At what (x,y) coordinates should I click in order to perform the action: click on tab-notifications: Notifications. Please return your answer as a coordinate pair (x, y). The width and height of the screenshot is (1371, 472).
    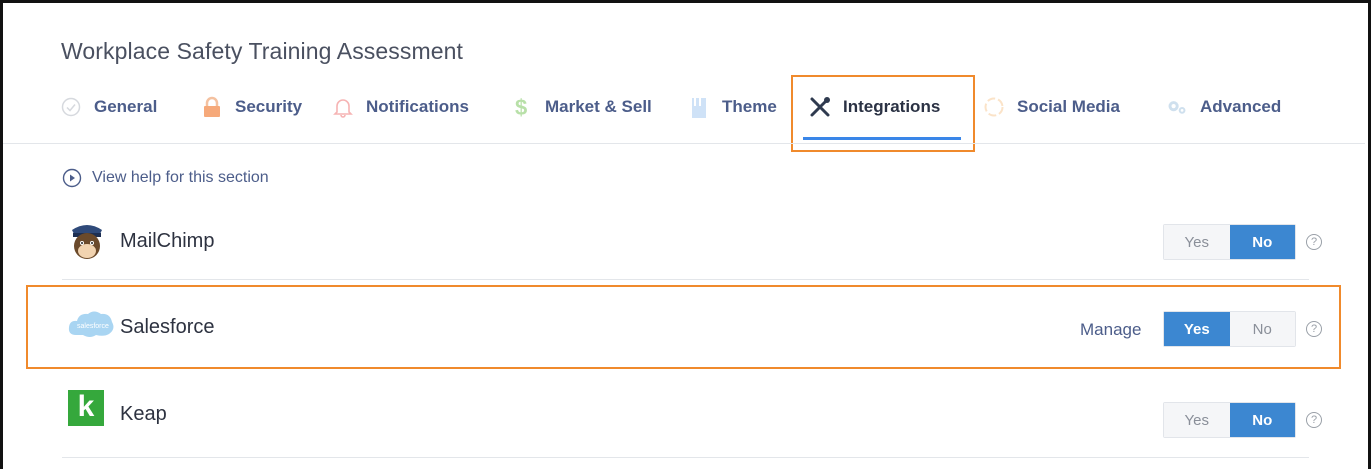
    Looking at the image, I should click on (400, 107).